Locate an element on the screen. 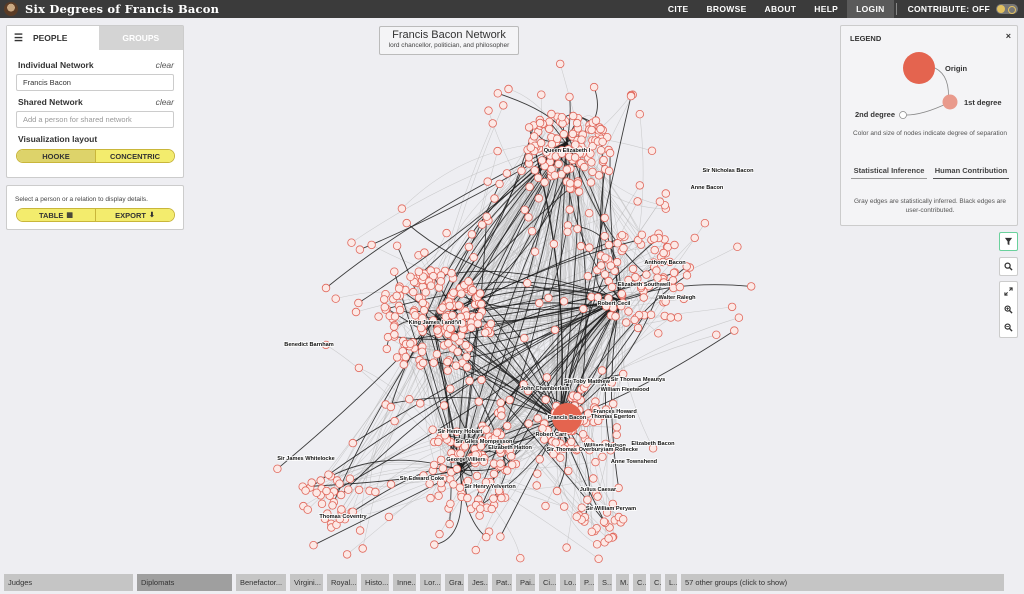 The image size is (1024, 594). nav-help: HELP is located at coordinates (826, 9).